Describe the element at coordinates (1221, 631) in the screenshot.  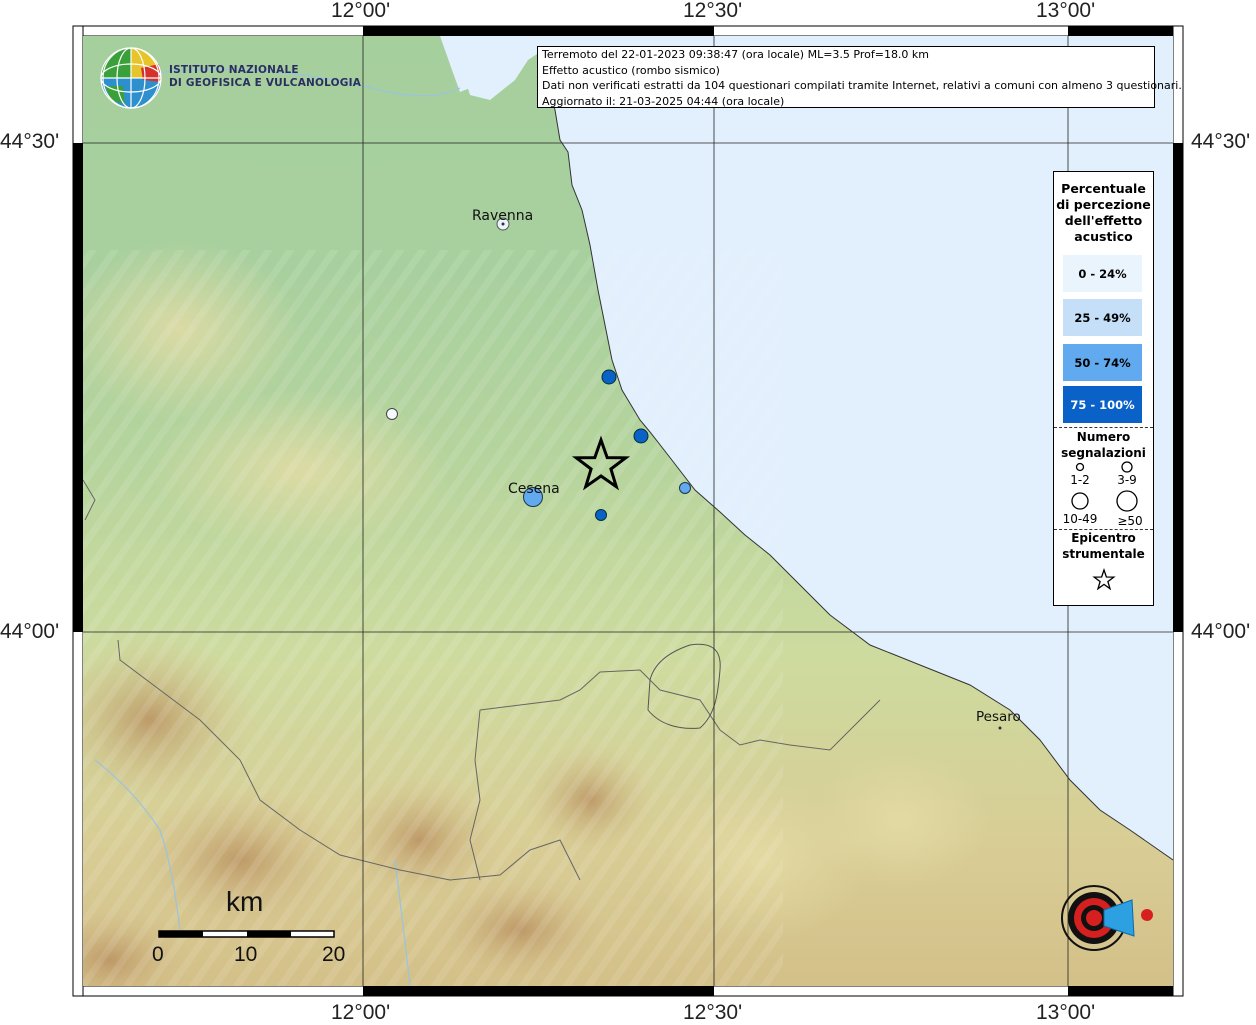
I see `lat-tick-right-2: 44°00'` at that location.